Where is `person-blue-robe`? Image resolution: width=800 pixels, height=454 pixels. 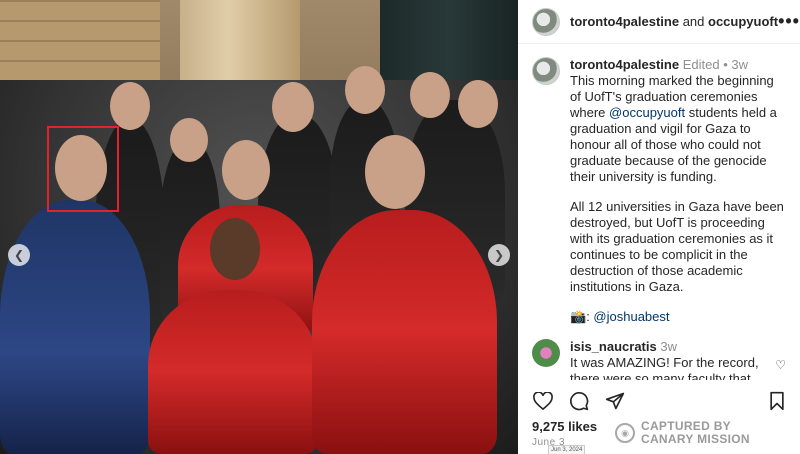 person-blue-robe is located at coordinates (75, 327).